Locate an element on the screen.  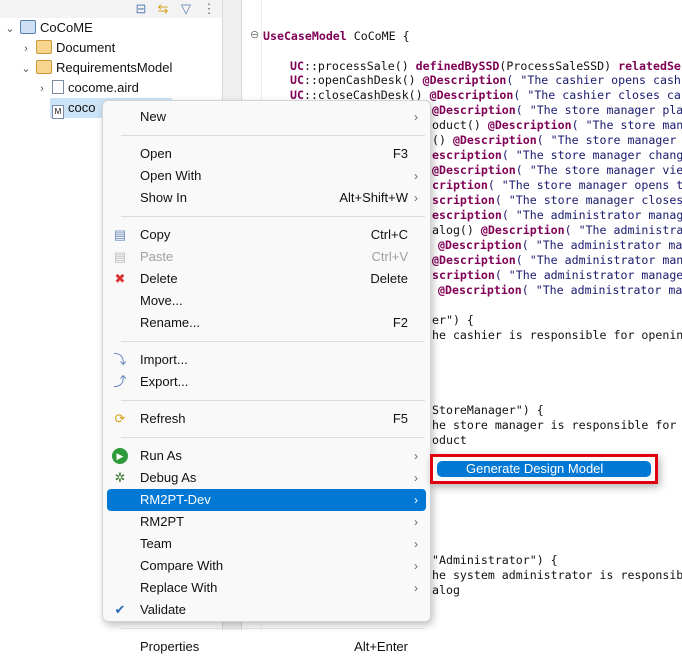
code-token: alog is located at coordinates (446, 590).